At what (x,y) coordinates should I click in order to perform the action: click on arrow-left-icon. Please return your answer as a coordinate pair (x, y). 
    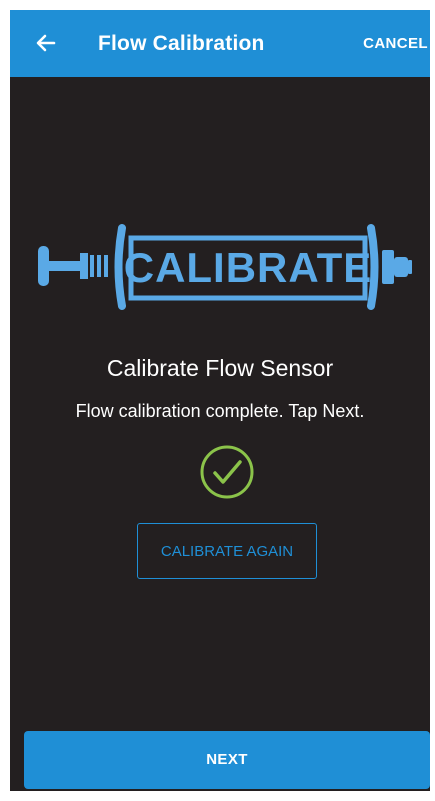
    Looking at the image, I should click on (46, 43).